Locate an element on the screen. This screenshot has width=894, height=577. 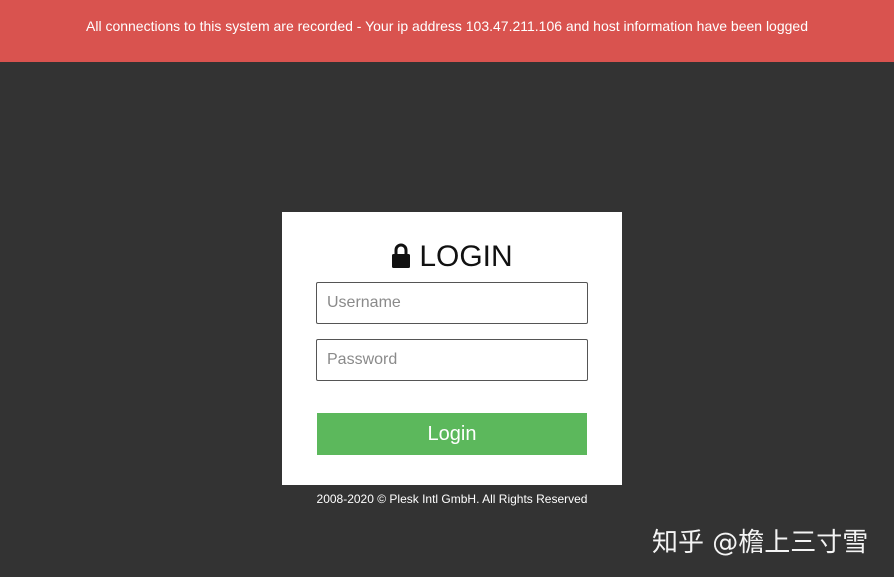
password-input is located at coordinates (452, 360).